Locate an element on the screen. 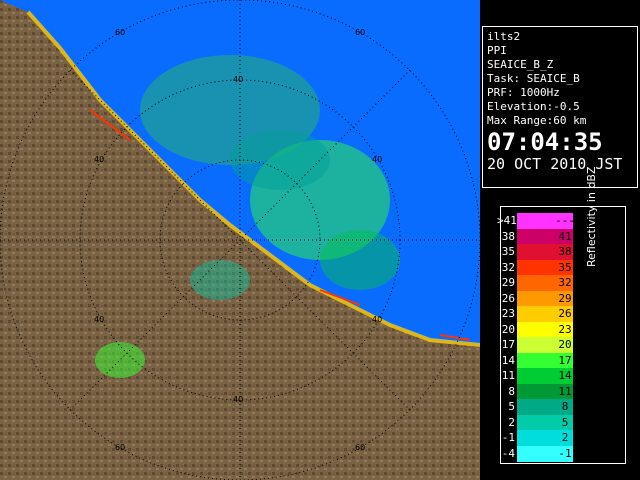 The image size is (640, 480). legend-row: 14 17 is located at coordinates (551, 360).